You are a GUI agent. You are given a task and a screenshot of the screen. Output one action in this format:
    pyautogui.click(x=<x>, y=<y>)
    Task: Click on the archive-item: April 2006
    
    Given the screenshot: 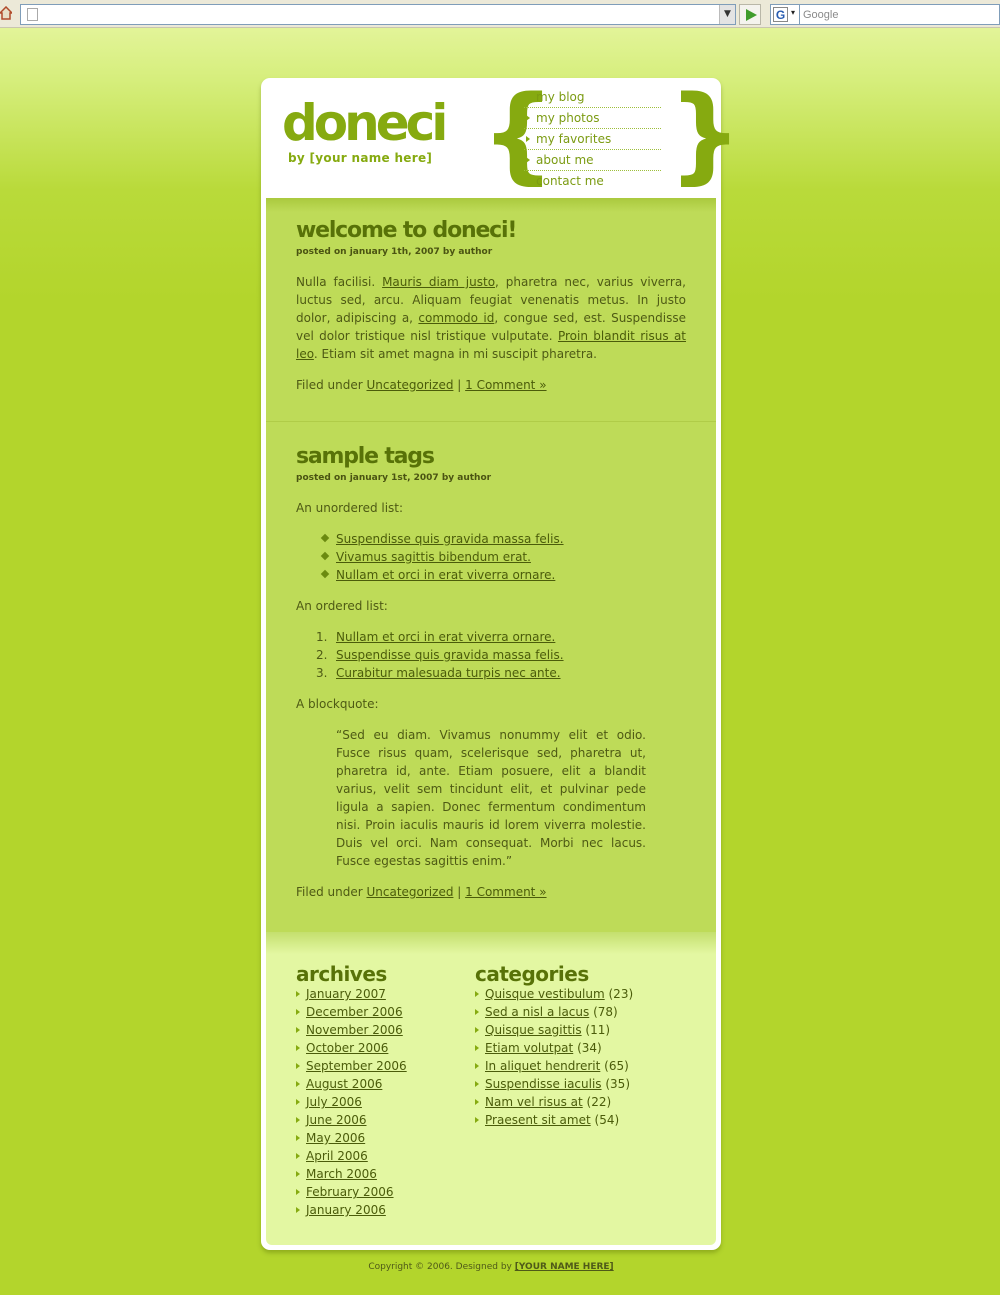 What is the action you would take?
    pyautogui.click(x=351, y=1156)
    